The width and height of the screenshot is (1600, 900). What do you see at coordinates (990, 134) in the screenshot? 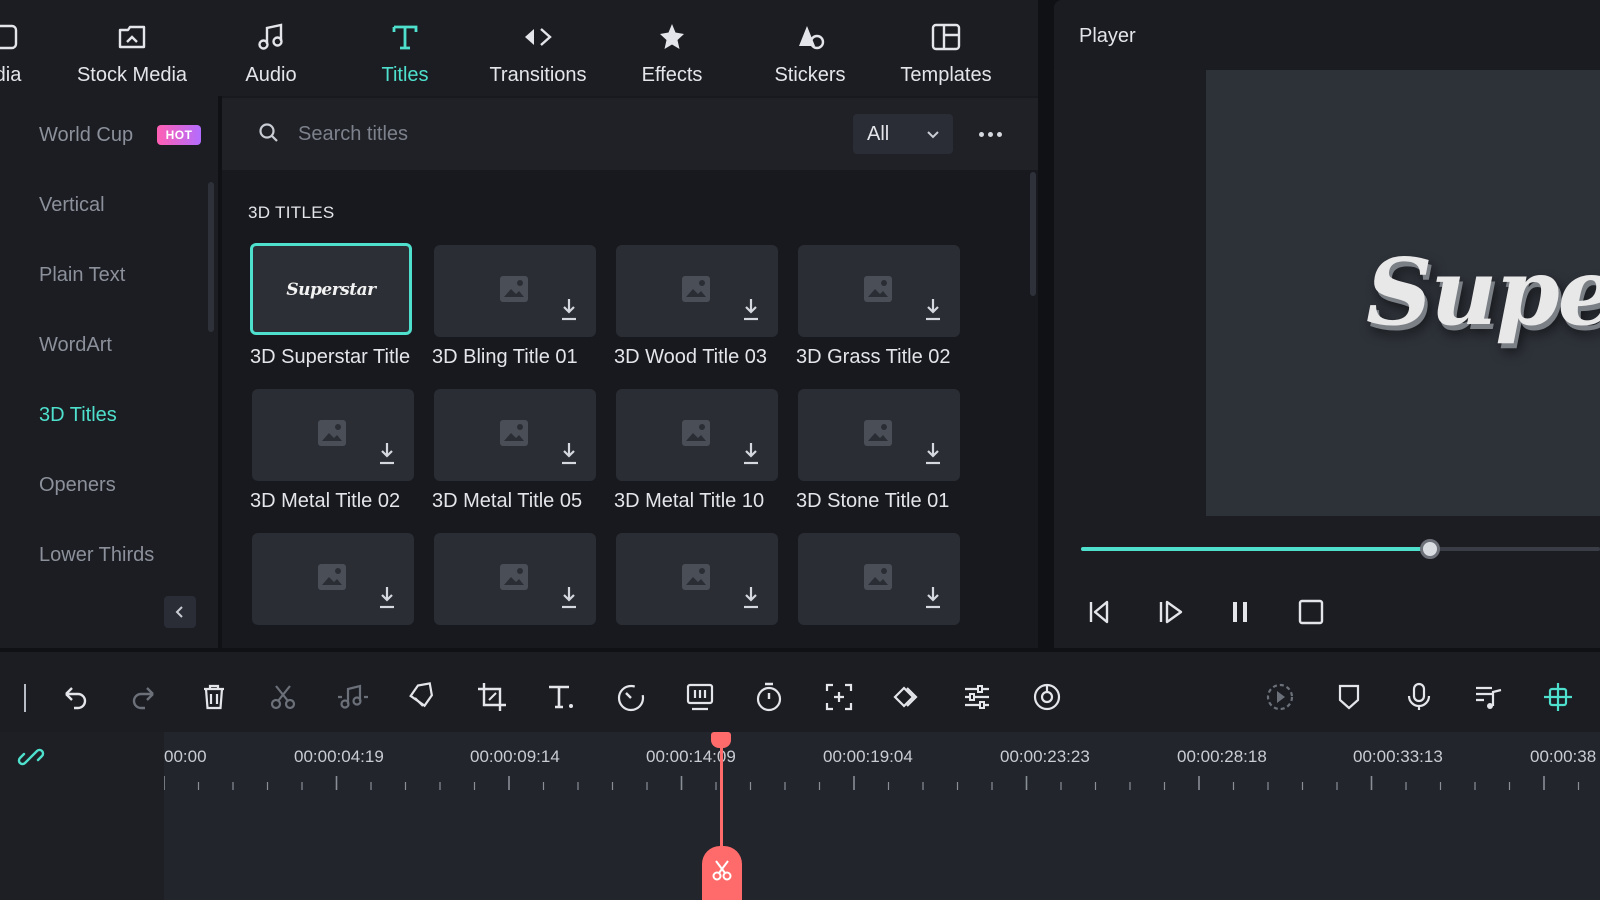
I see `more-options-button` at bounding box center [990, 134].